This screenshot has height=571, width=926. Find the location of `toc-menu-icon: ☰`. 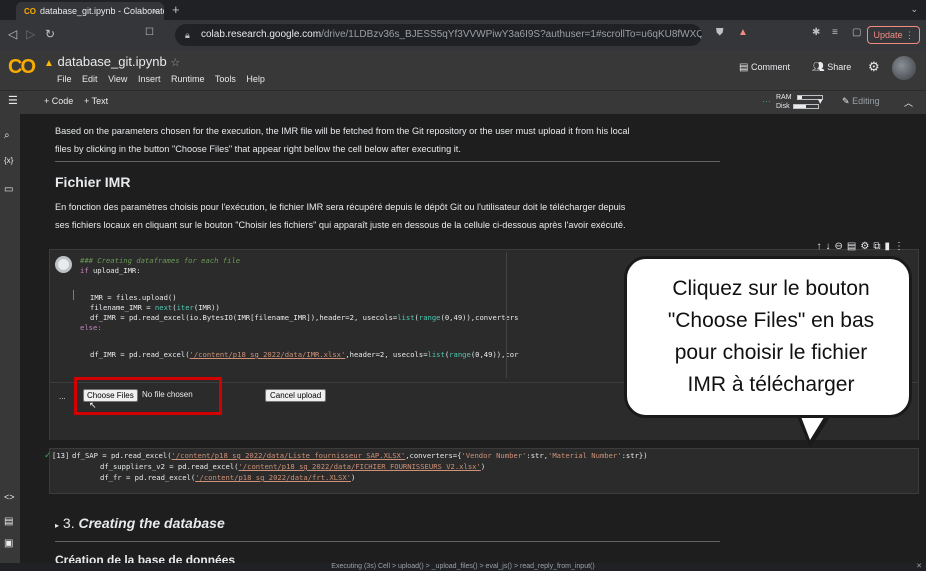

toc-menu-icon: ☰ is located at coordinates (13, 100).